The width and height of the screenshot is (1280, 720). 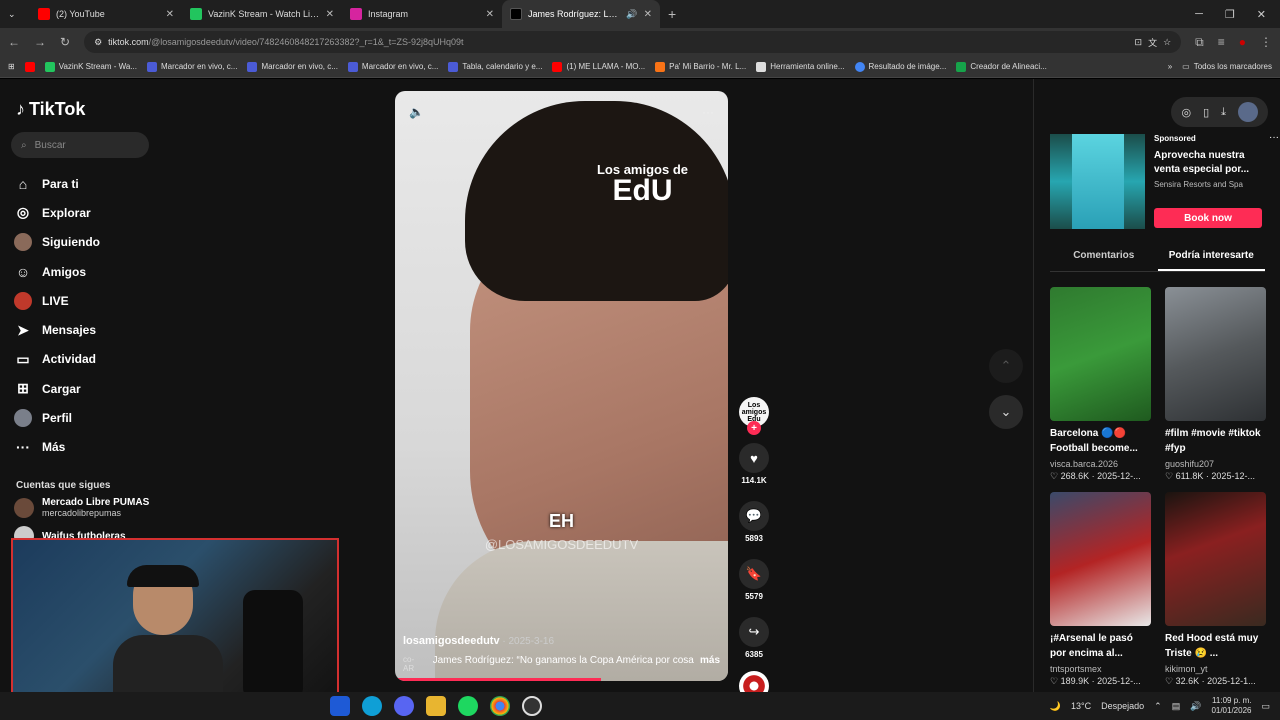 What do you see at coordinates (57, 447) in the screenshot?
I see `sidebar-item-mas: ··· Más` at bounding box center [57, 447].